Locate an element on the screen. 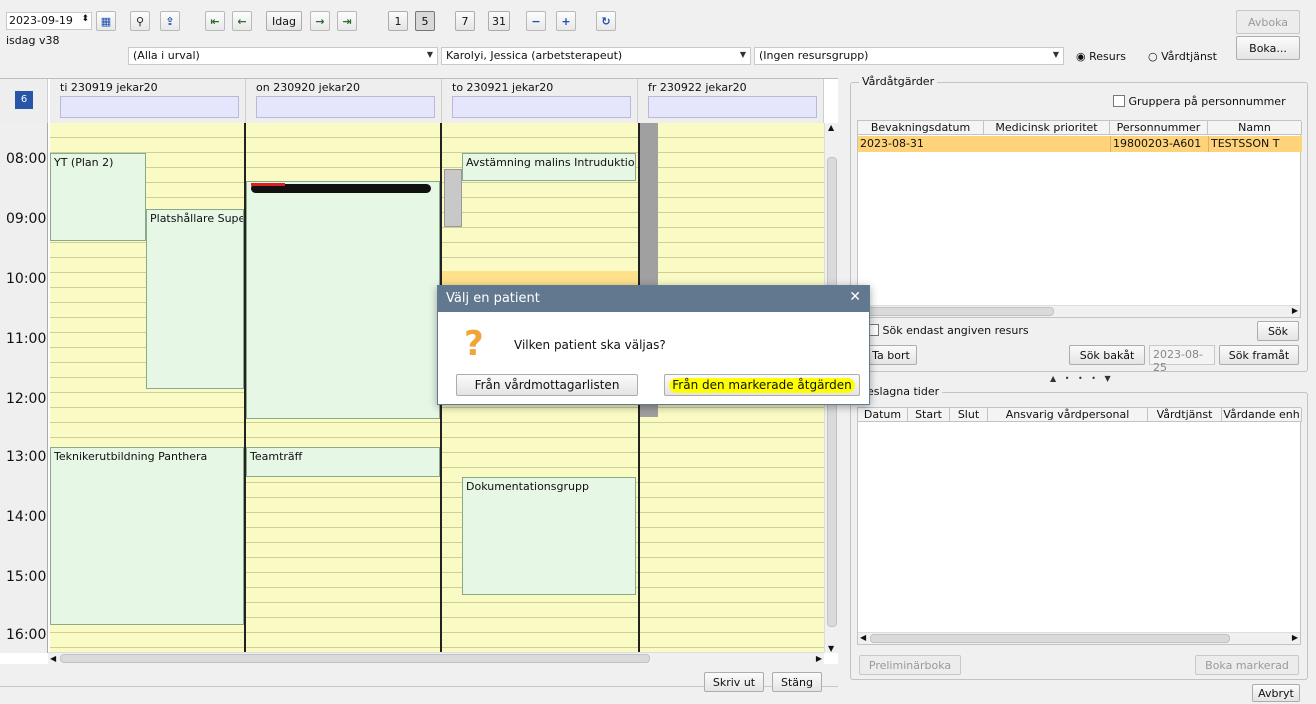  day-header-tue: ti 230919 jekar20 is located at coordinates (148, 101).